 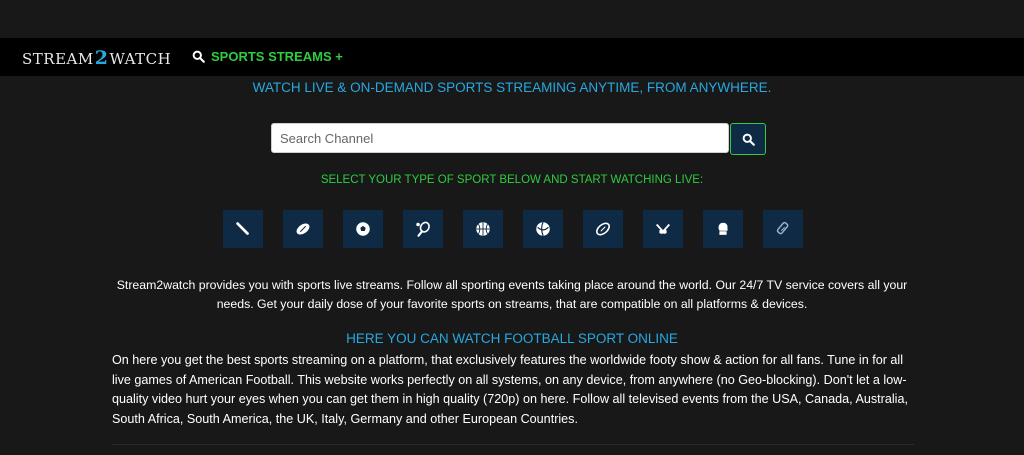 I want to click on sport-tile-tennis, so click(x=423, y=229).